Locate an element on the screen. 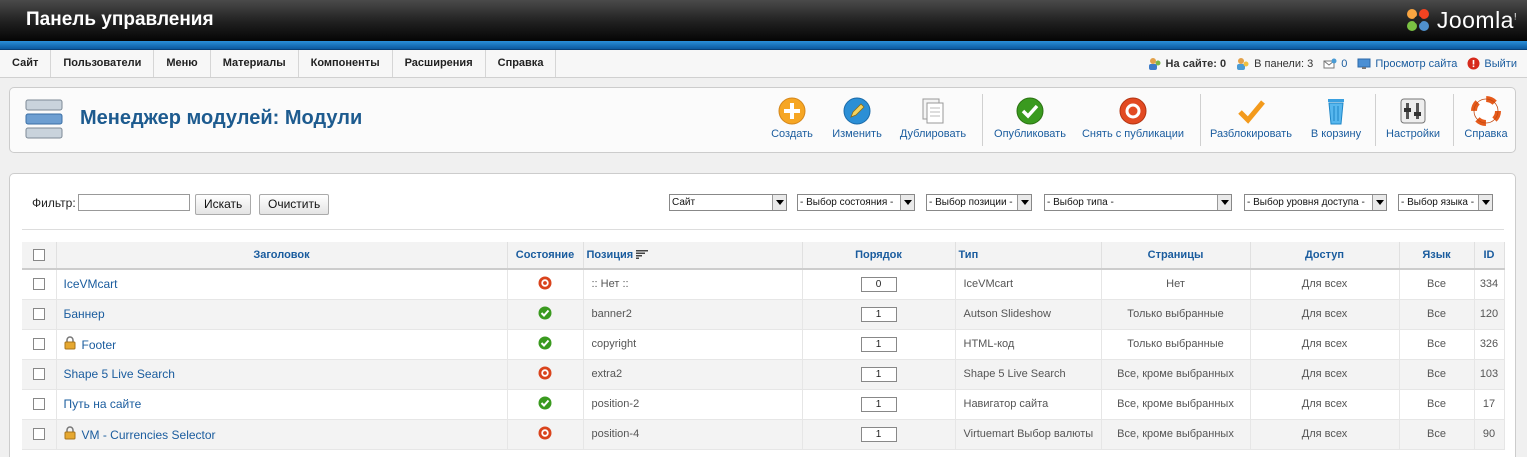 Image resolution: width=1527 pixels, height=457 pixels. row-id: 17 is located at coordinates (1489, 404).